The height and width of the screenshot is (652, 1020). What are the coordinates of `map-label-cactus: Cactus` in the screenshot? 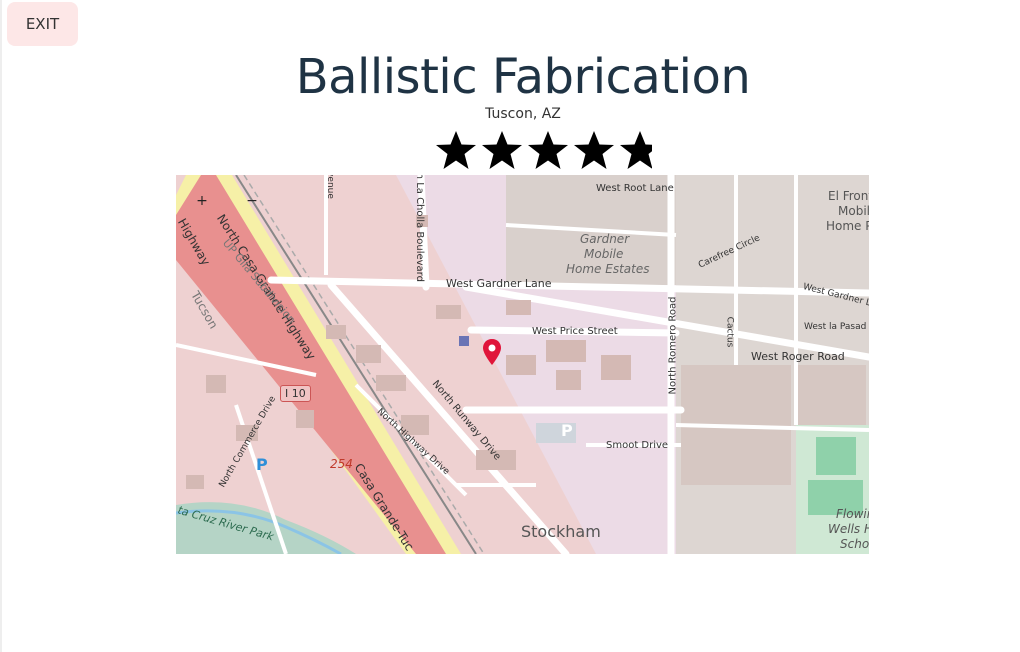 It's located at (729, 332).